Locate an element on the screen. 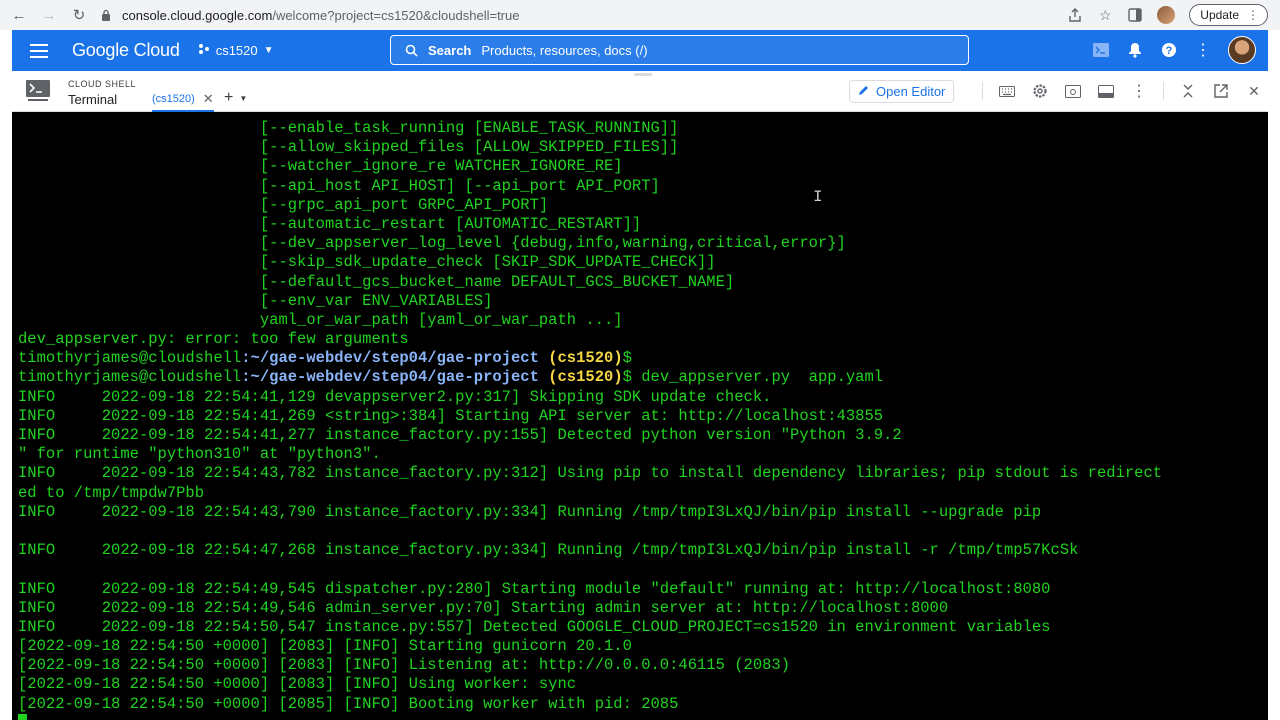 The image size is (1280, 720). terminal-cursor is located at coordinates (22, 716).